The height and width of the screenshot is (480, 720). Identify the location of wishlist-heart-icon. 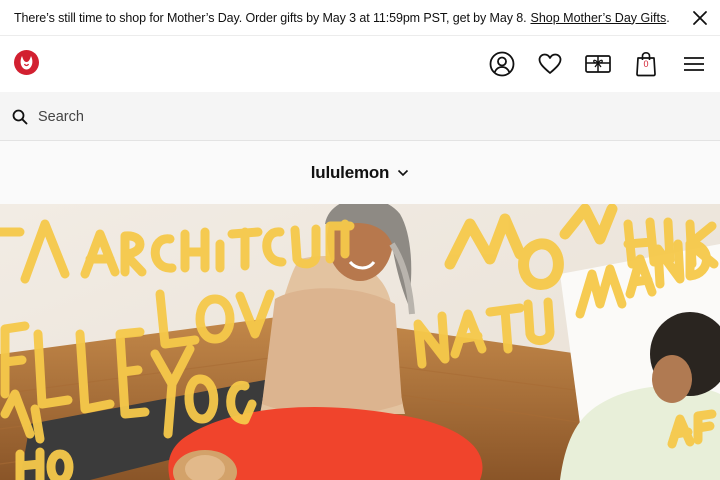
(550, 64).